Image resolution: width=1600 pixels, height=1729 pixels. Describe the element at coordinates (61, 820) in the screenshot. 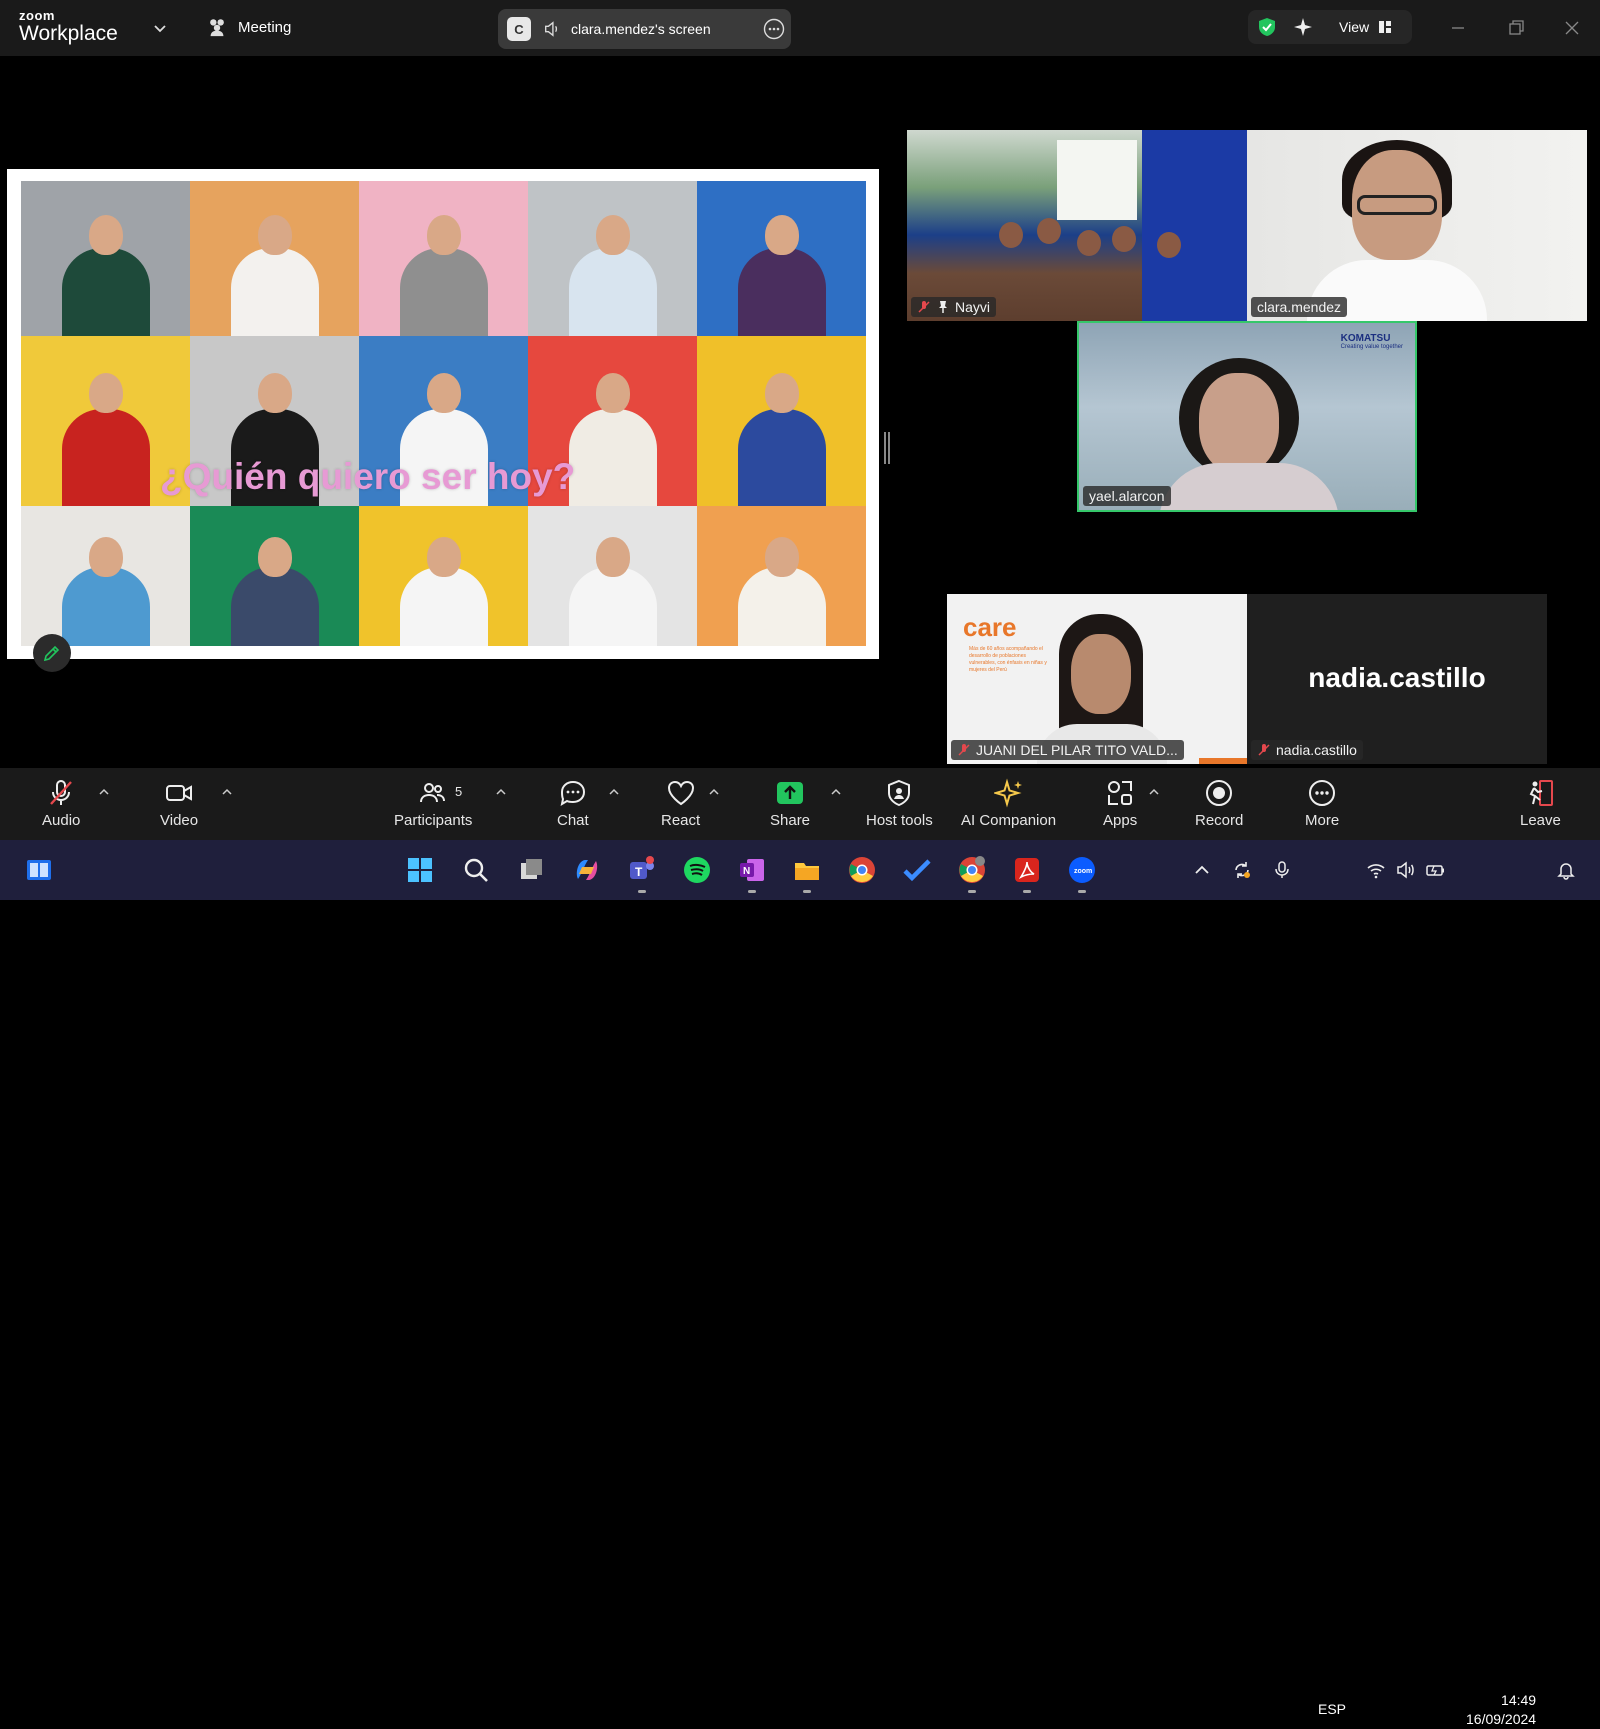

I see `audio-label: Audio` at that location.